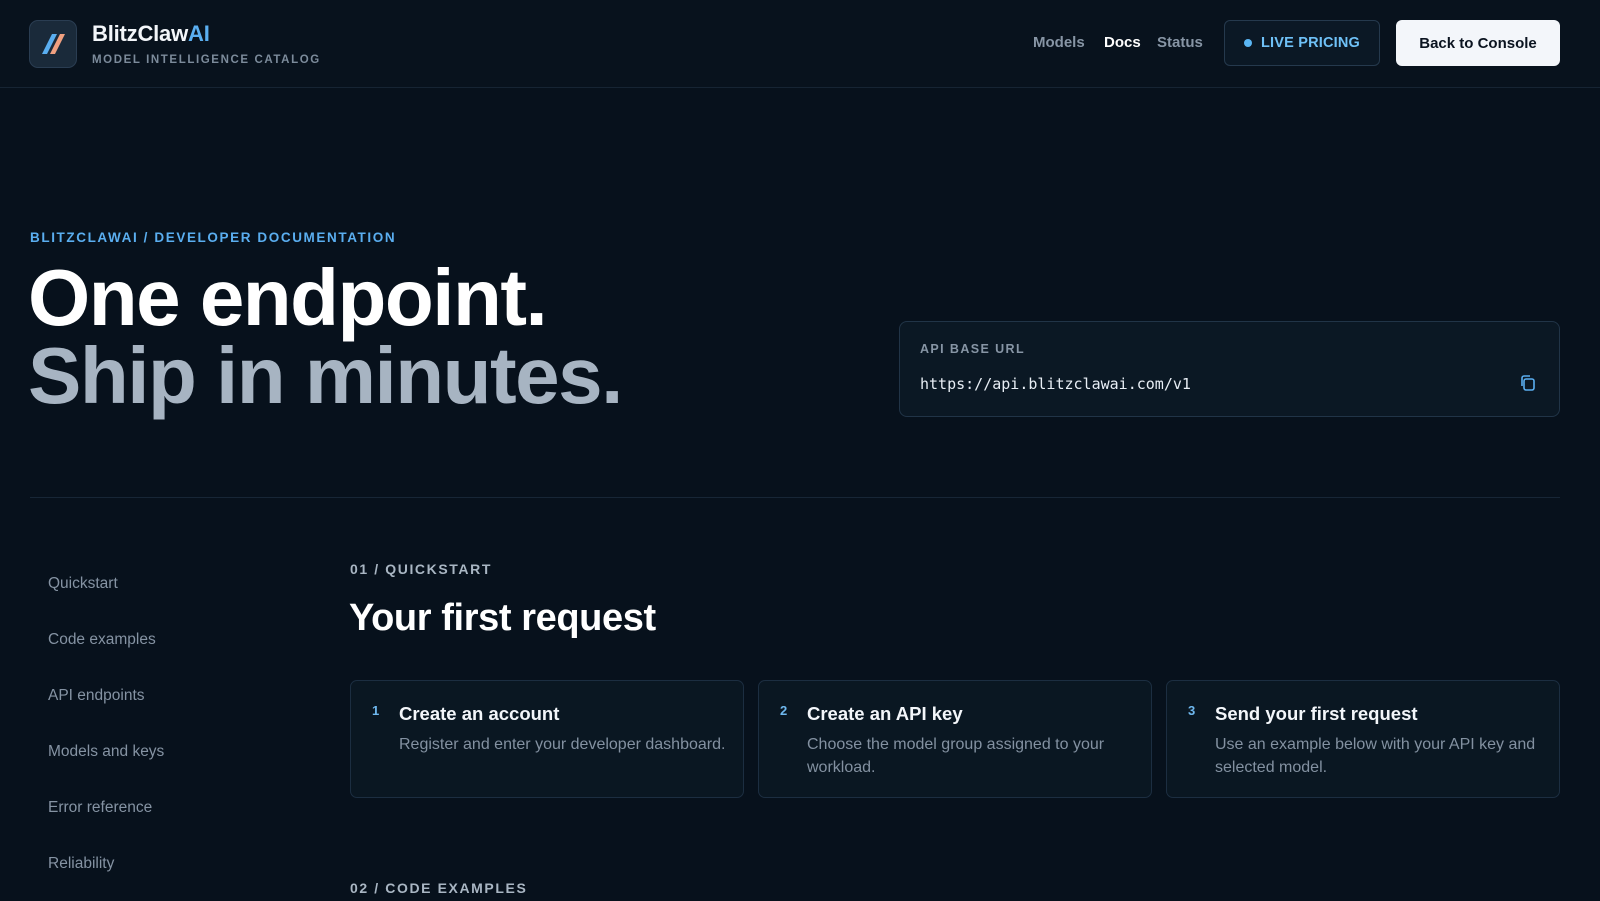  What do you see at coordinates (106, 752) in the screenshot?
I see `sidebar-item-models-and-keys: Models and keys` at bounding box center [106, 752].